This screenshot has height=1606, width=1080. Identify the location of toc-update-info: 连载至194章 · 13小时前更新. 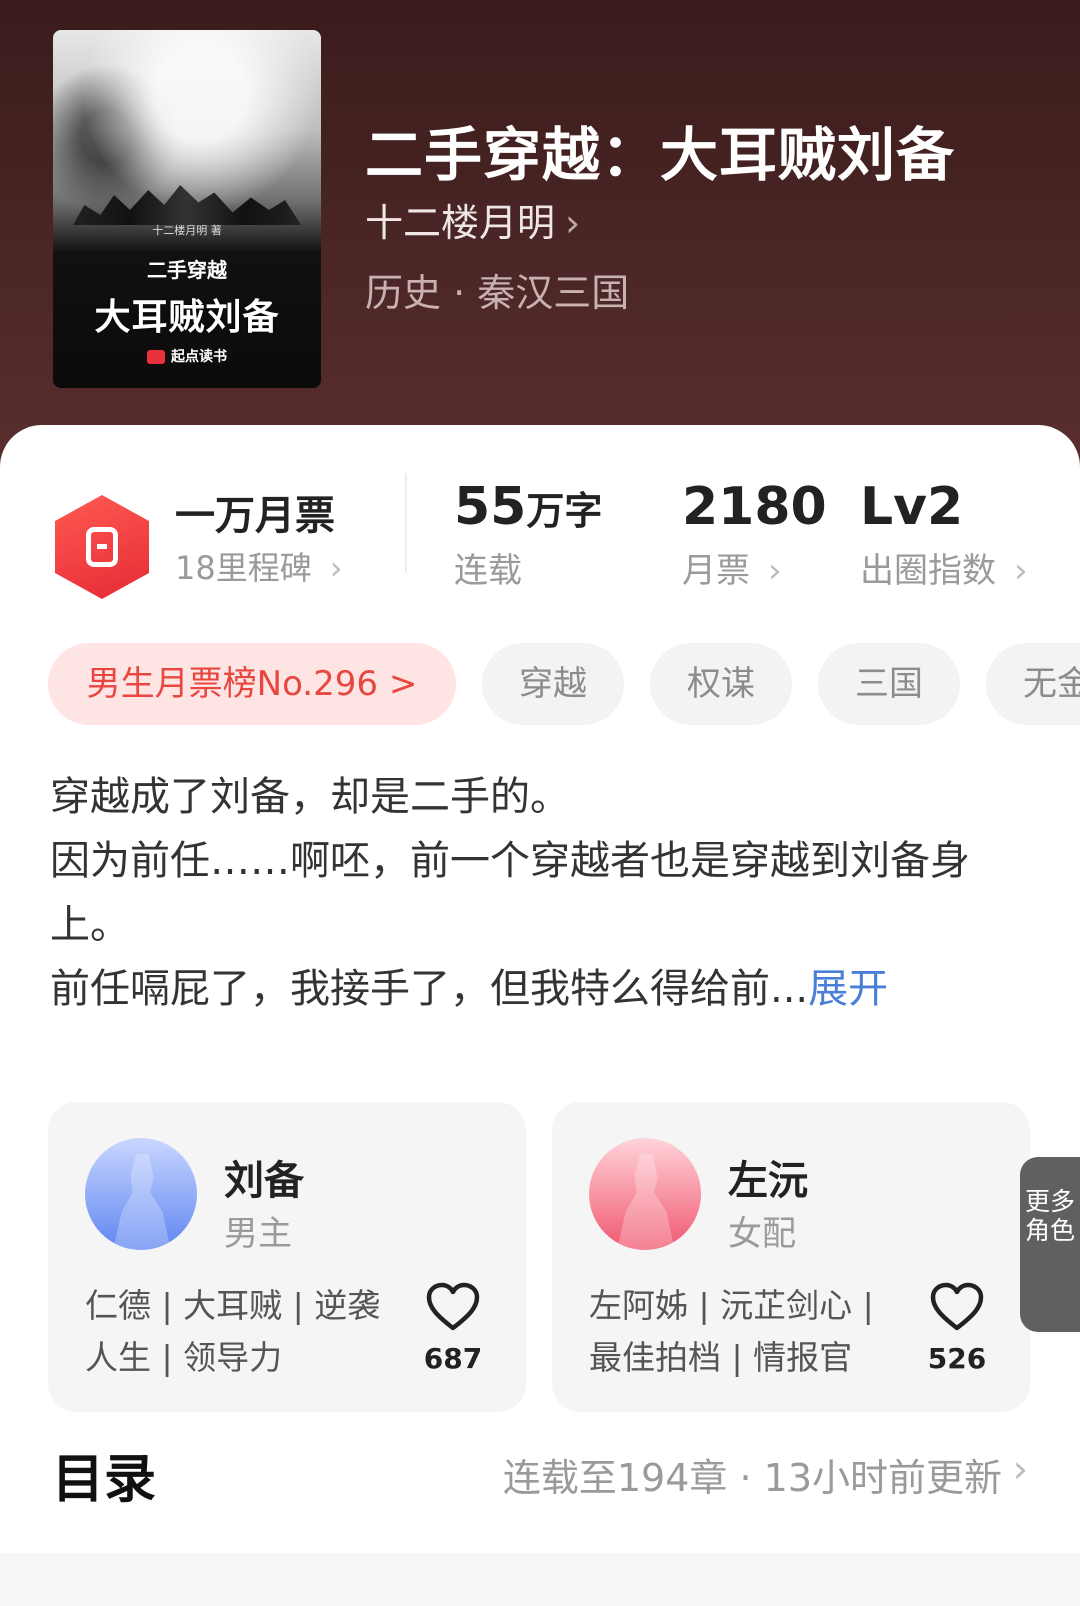
(752, 1474).